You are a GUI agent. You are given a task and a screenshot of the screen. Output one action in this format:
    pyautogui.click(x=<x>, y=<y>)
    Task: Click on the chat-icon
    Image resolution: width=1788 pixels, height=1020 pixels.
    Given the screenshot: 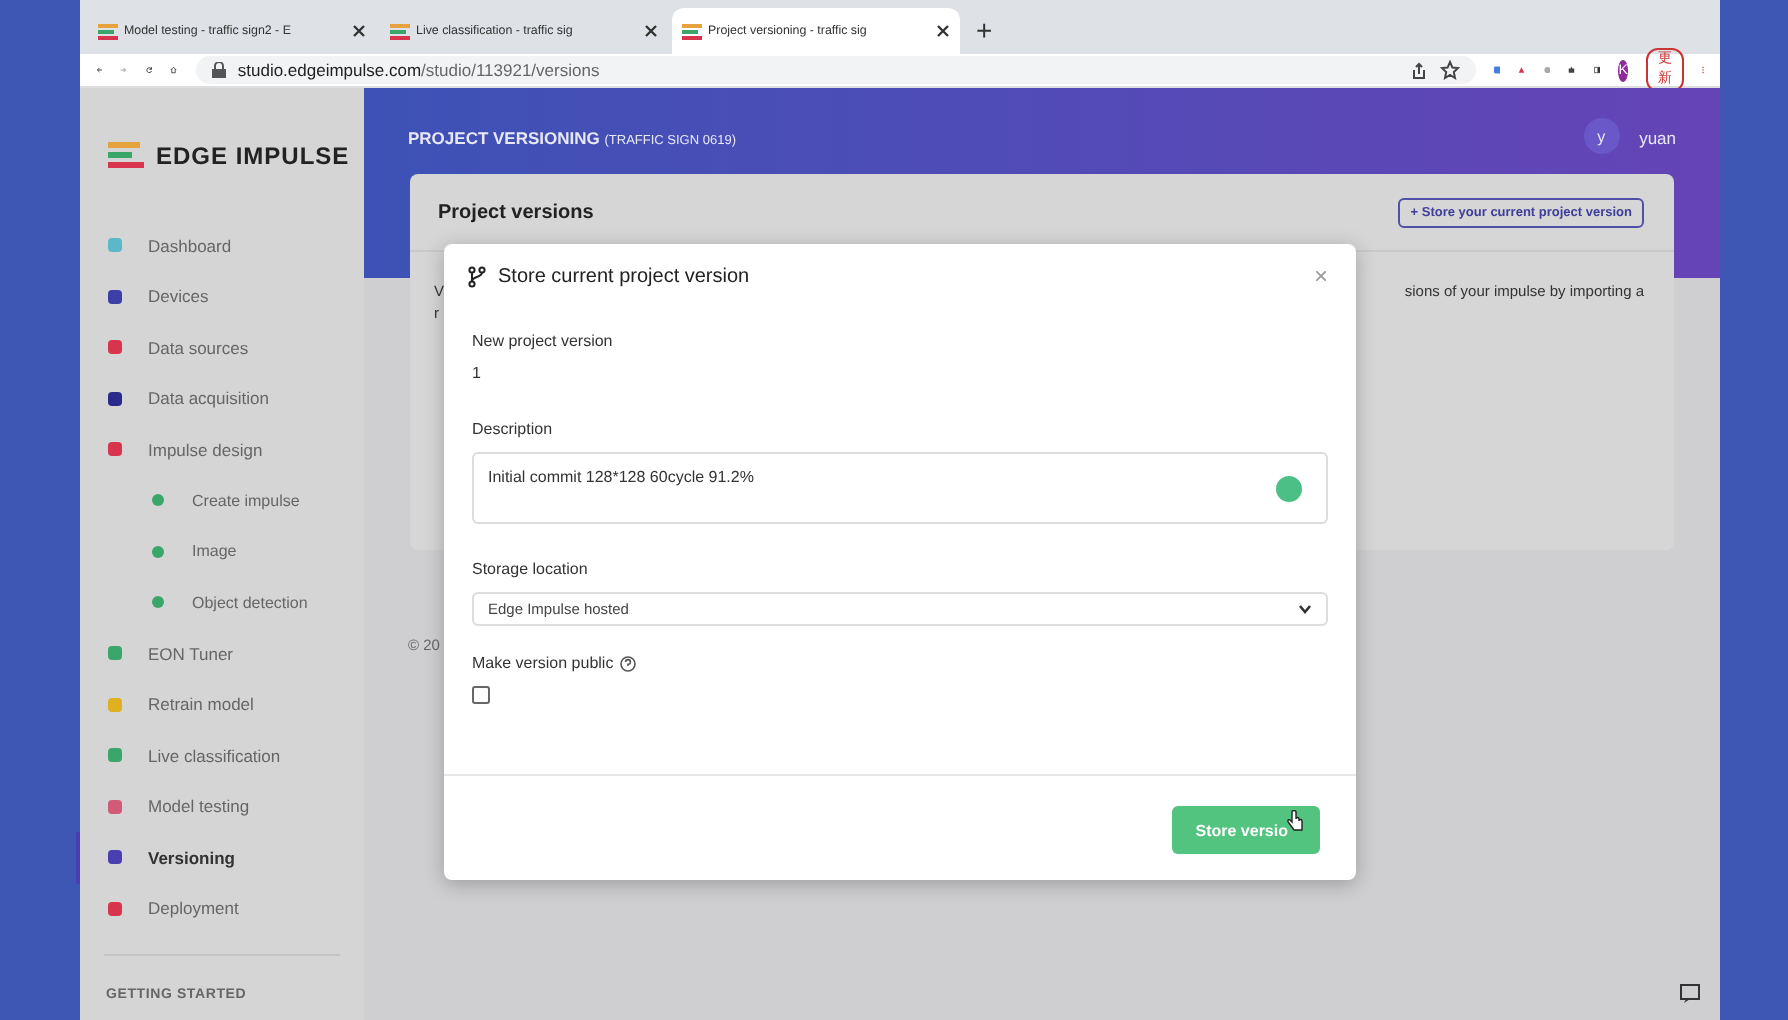 What is the action you would take?
    pyautogui.click(x=1690, y=994)
    